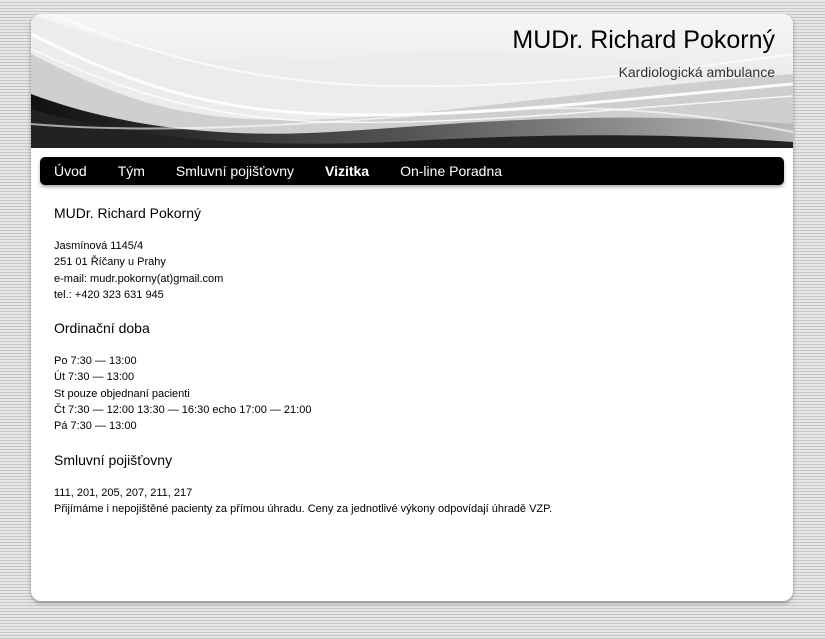 Image resolution: width=825 pixels, height=639 pixels. Describe the element at coordinates (451, 171) in the screenshot. I see `nav-item-online-poradna: On-line Poradna` at that location.